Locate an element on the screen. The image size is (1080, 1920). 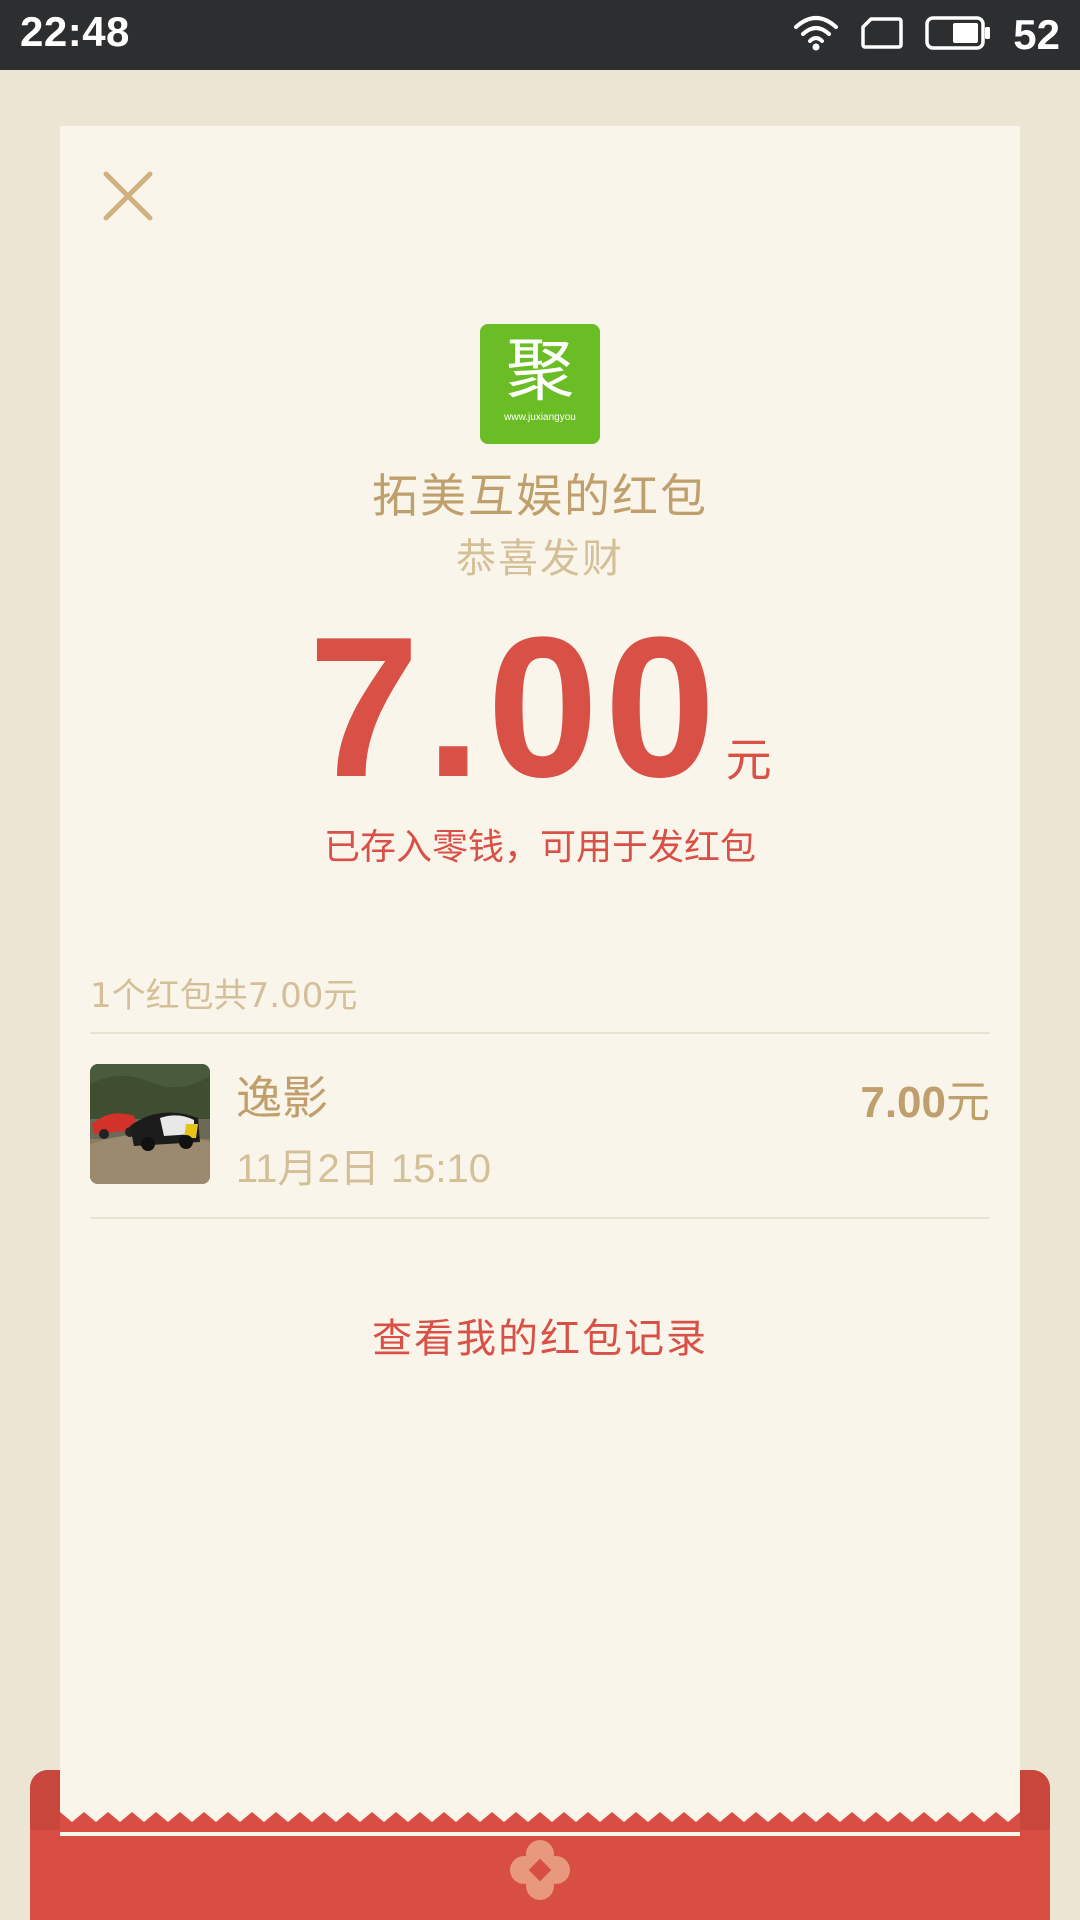
close-button is located at coordinates (128, 196).